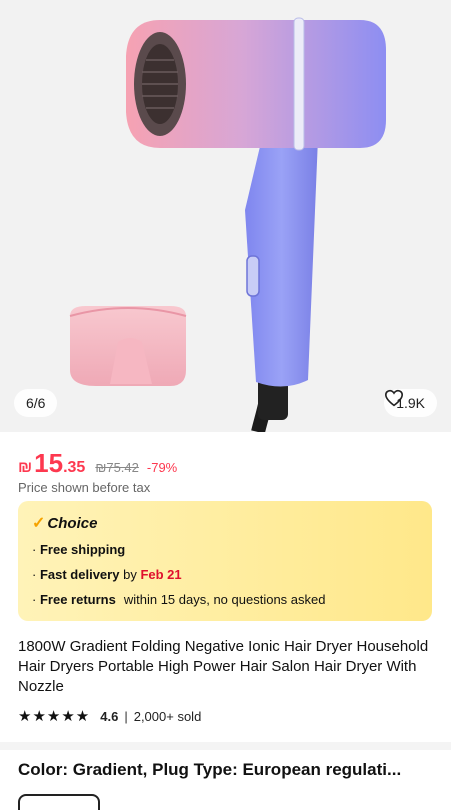 This screenshot has width=451, height=810. What do you see at coordinates (117, 467) in the screenshot?
I see `original-price: ₪75.42` at bounding box center [117, 467].